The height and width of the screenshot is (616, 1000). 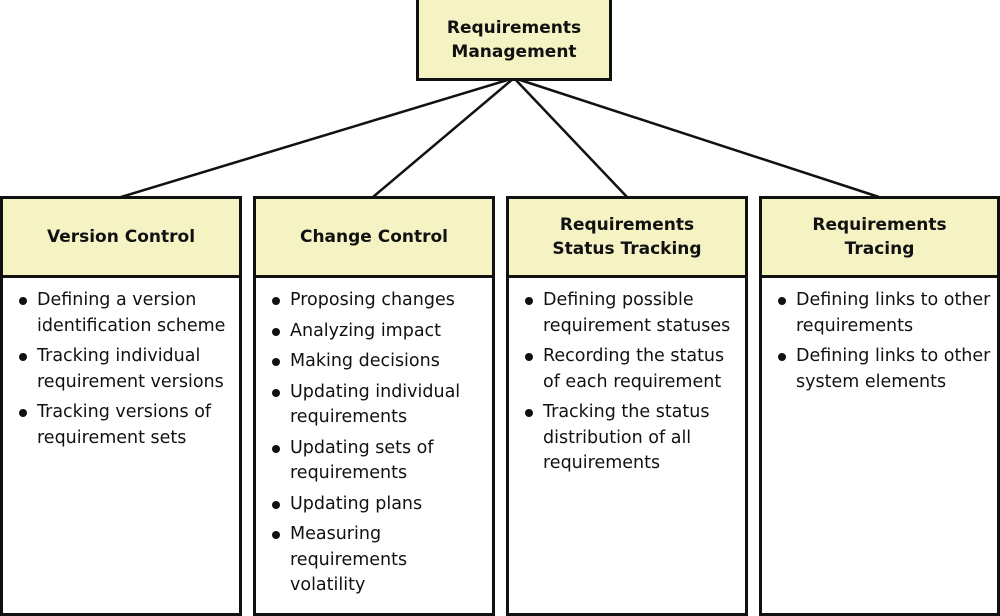 I want to click on list-item: Making decisions, so click(x=378, y=362).